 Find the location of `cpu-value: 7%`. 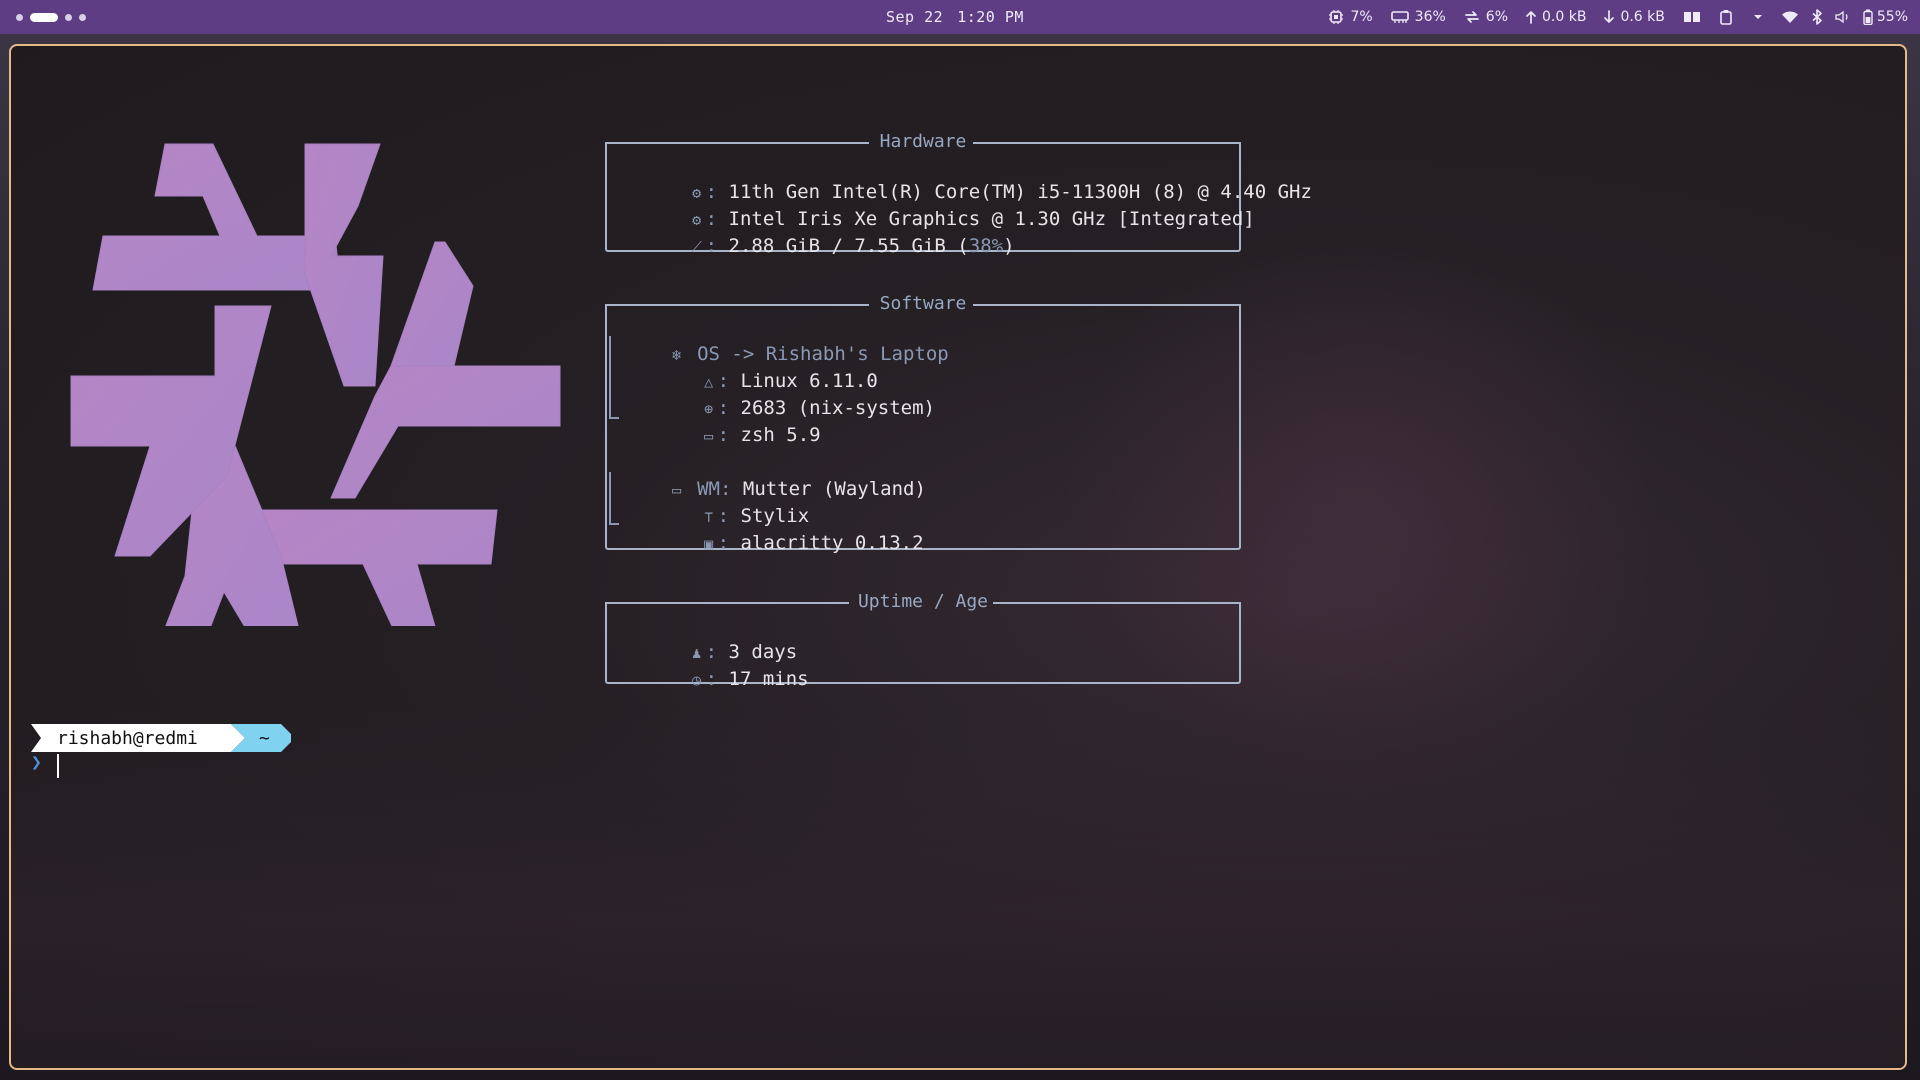

cpu-value: 7% is located at coordinates (1361, 17).